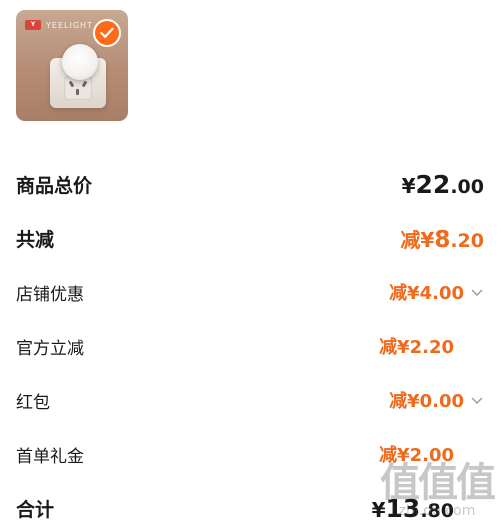  Describe the element at coordinates (438, 483) in the screenshot. I see `watermark-logo: 值值值` at that location.